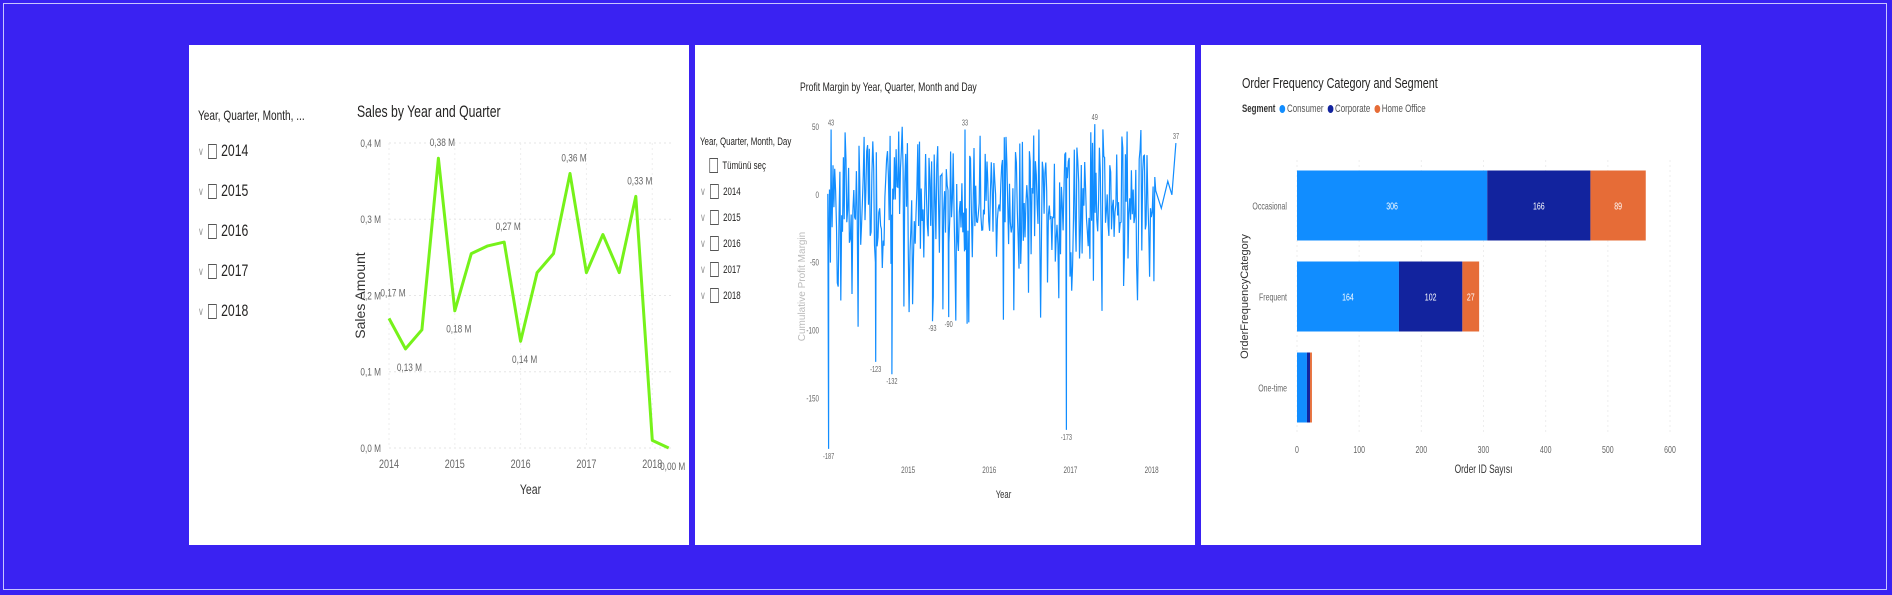 This screenshot has height=595, width=1892. Describe the element at coordinates (1431, 297) in the screenshot. I see `data-label: 102` at that location.